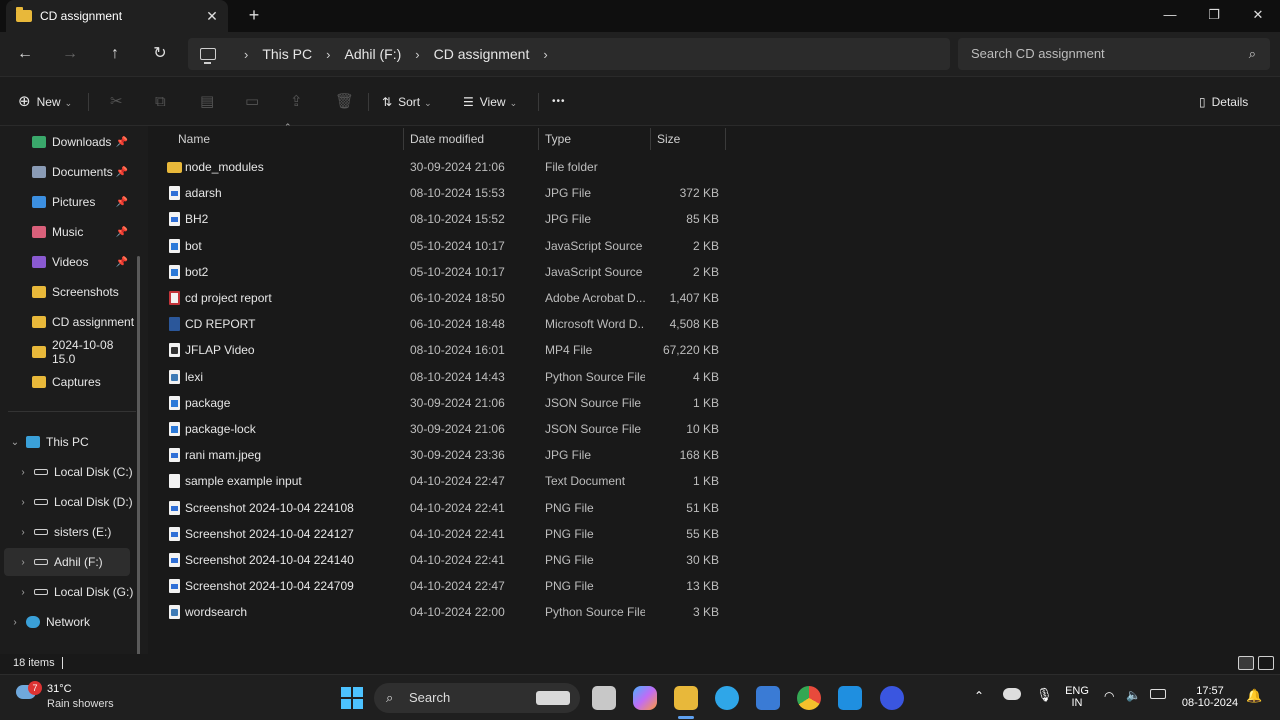 Image resolution: width=1280 pixels, height=720 pixels. What do you see at coordinates (446, 219) in the screenshot?
I see `file-row: BH2 08-10-2024 15:52 JPG File 85 KB` at bounding box center [446, 219].